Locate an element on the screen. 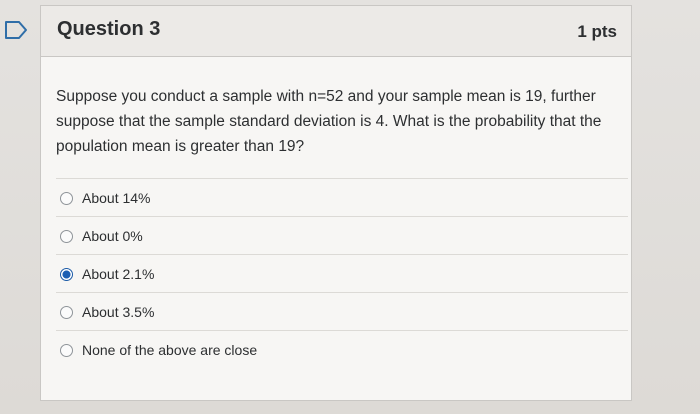  question-title: Question 3 is located at coordinates (109, 29).